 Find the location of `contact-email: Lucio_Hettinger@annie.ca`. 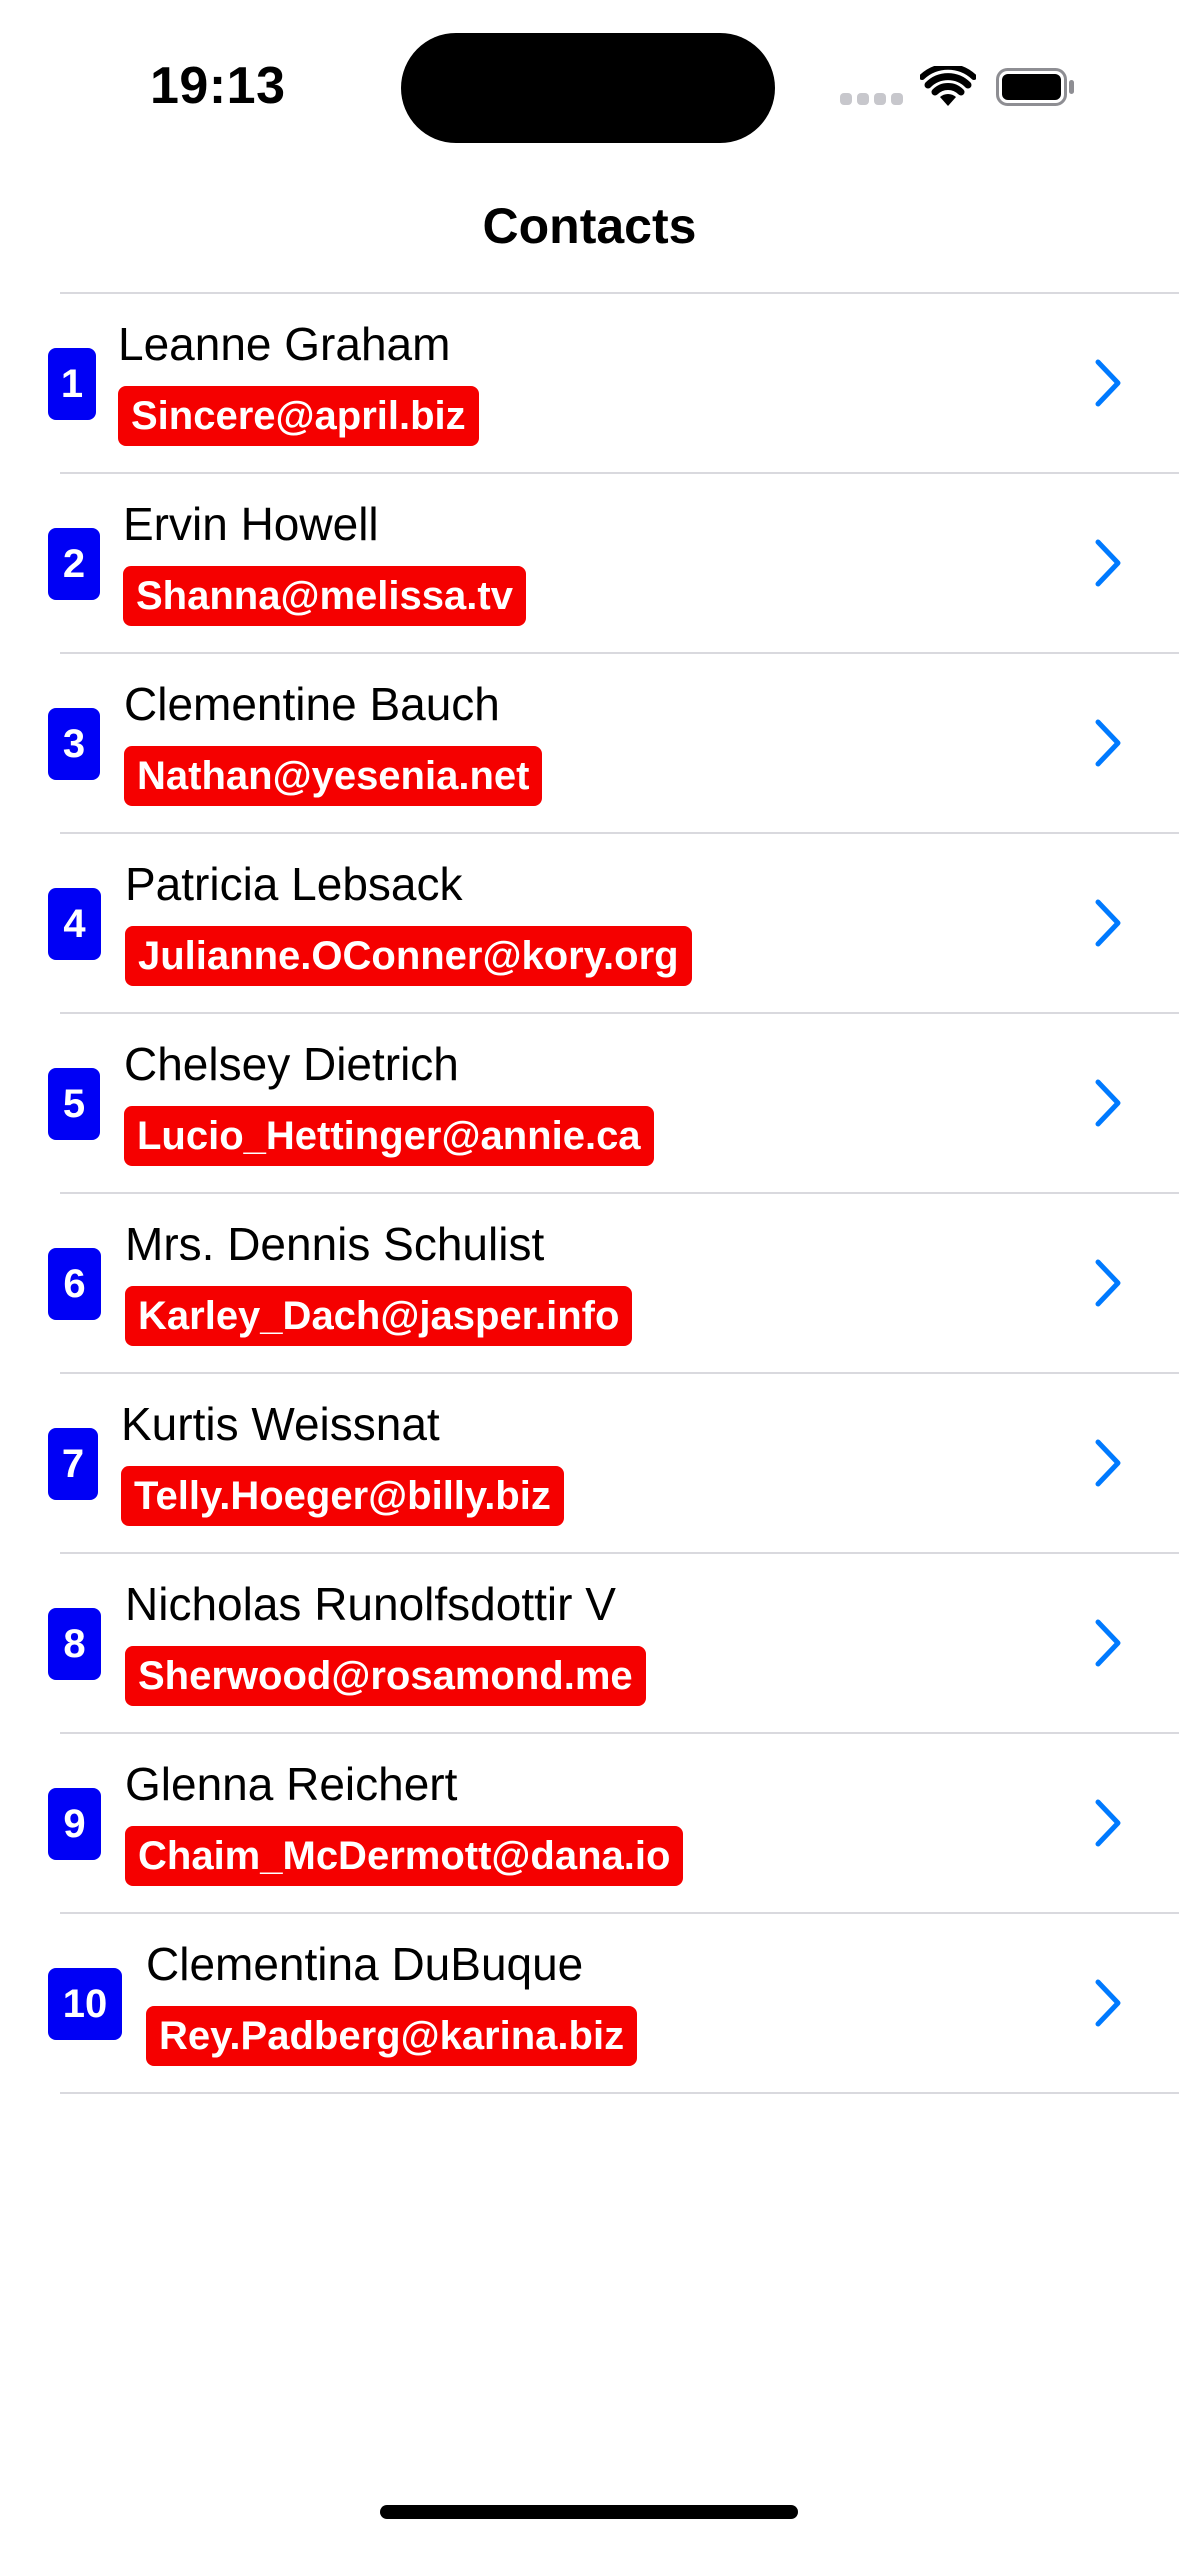

contact-email: Lucio_Hettinger@annie.ca is located at coordinates (389, 1136).